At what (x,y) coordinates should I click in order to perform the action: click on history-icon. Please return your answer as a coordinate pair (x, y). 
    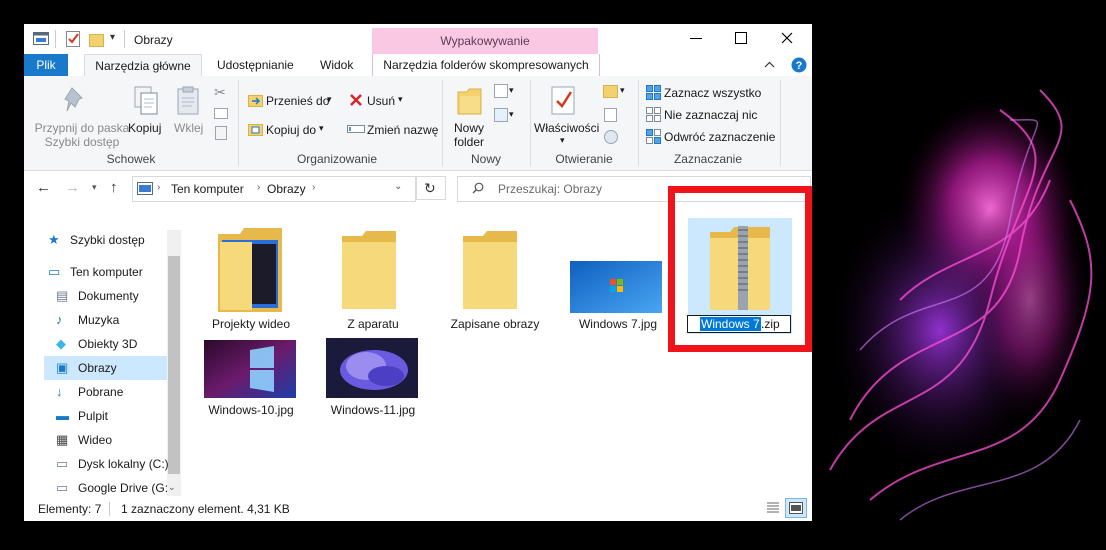
    Looking at the image, I should click on (611, 137).